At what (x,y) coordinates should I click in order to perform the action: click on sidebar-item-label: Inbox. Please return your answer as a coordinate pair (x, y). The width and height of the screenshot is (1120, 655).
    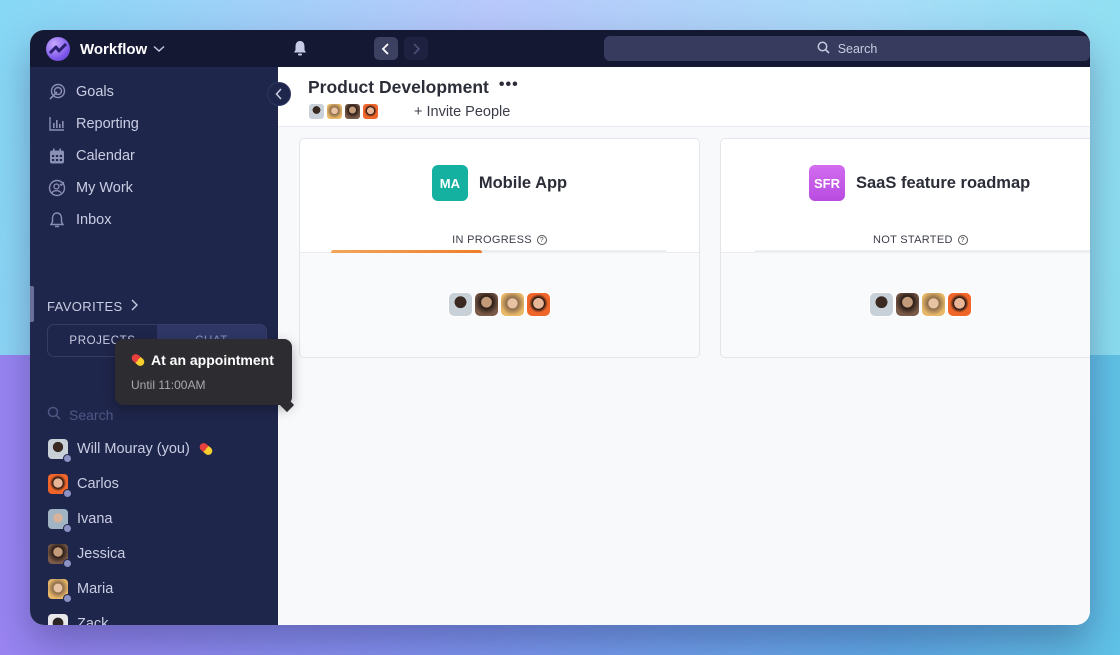
    Looking at the image, I should click on (94, 220).